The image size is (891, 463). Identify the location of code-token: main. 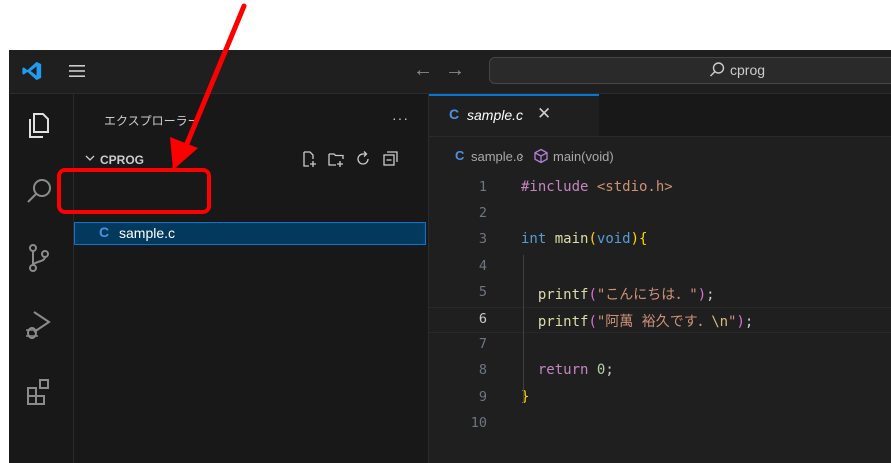
(571, 239).